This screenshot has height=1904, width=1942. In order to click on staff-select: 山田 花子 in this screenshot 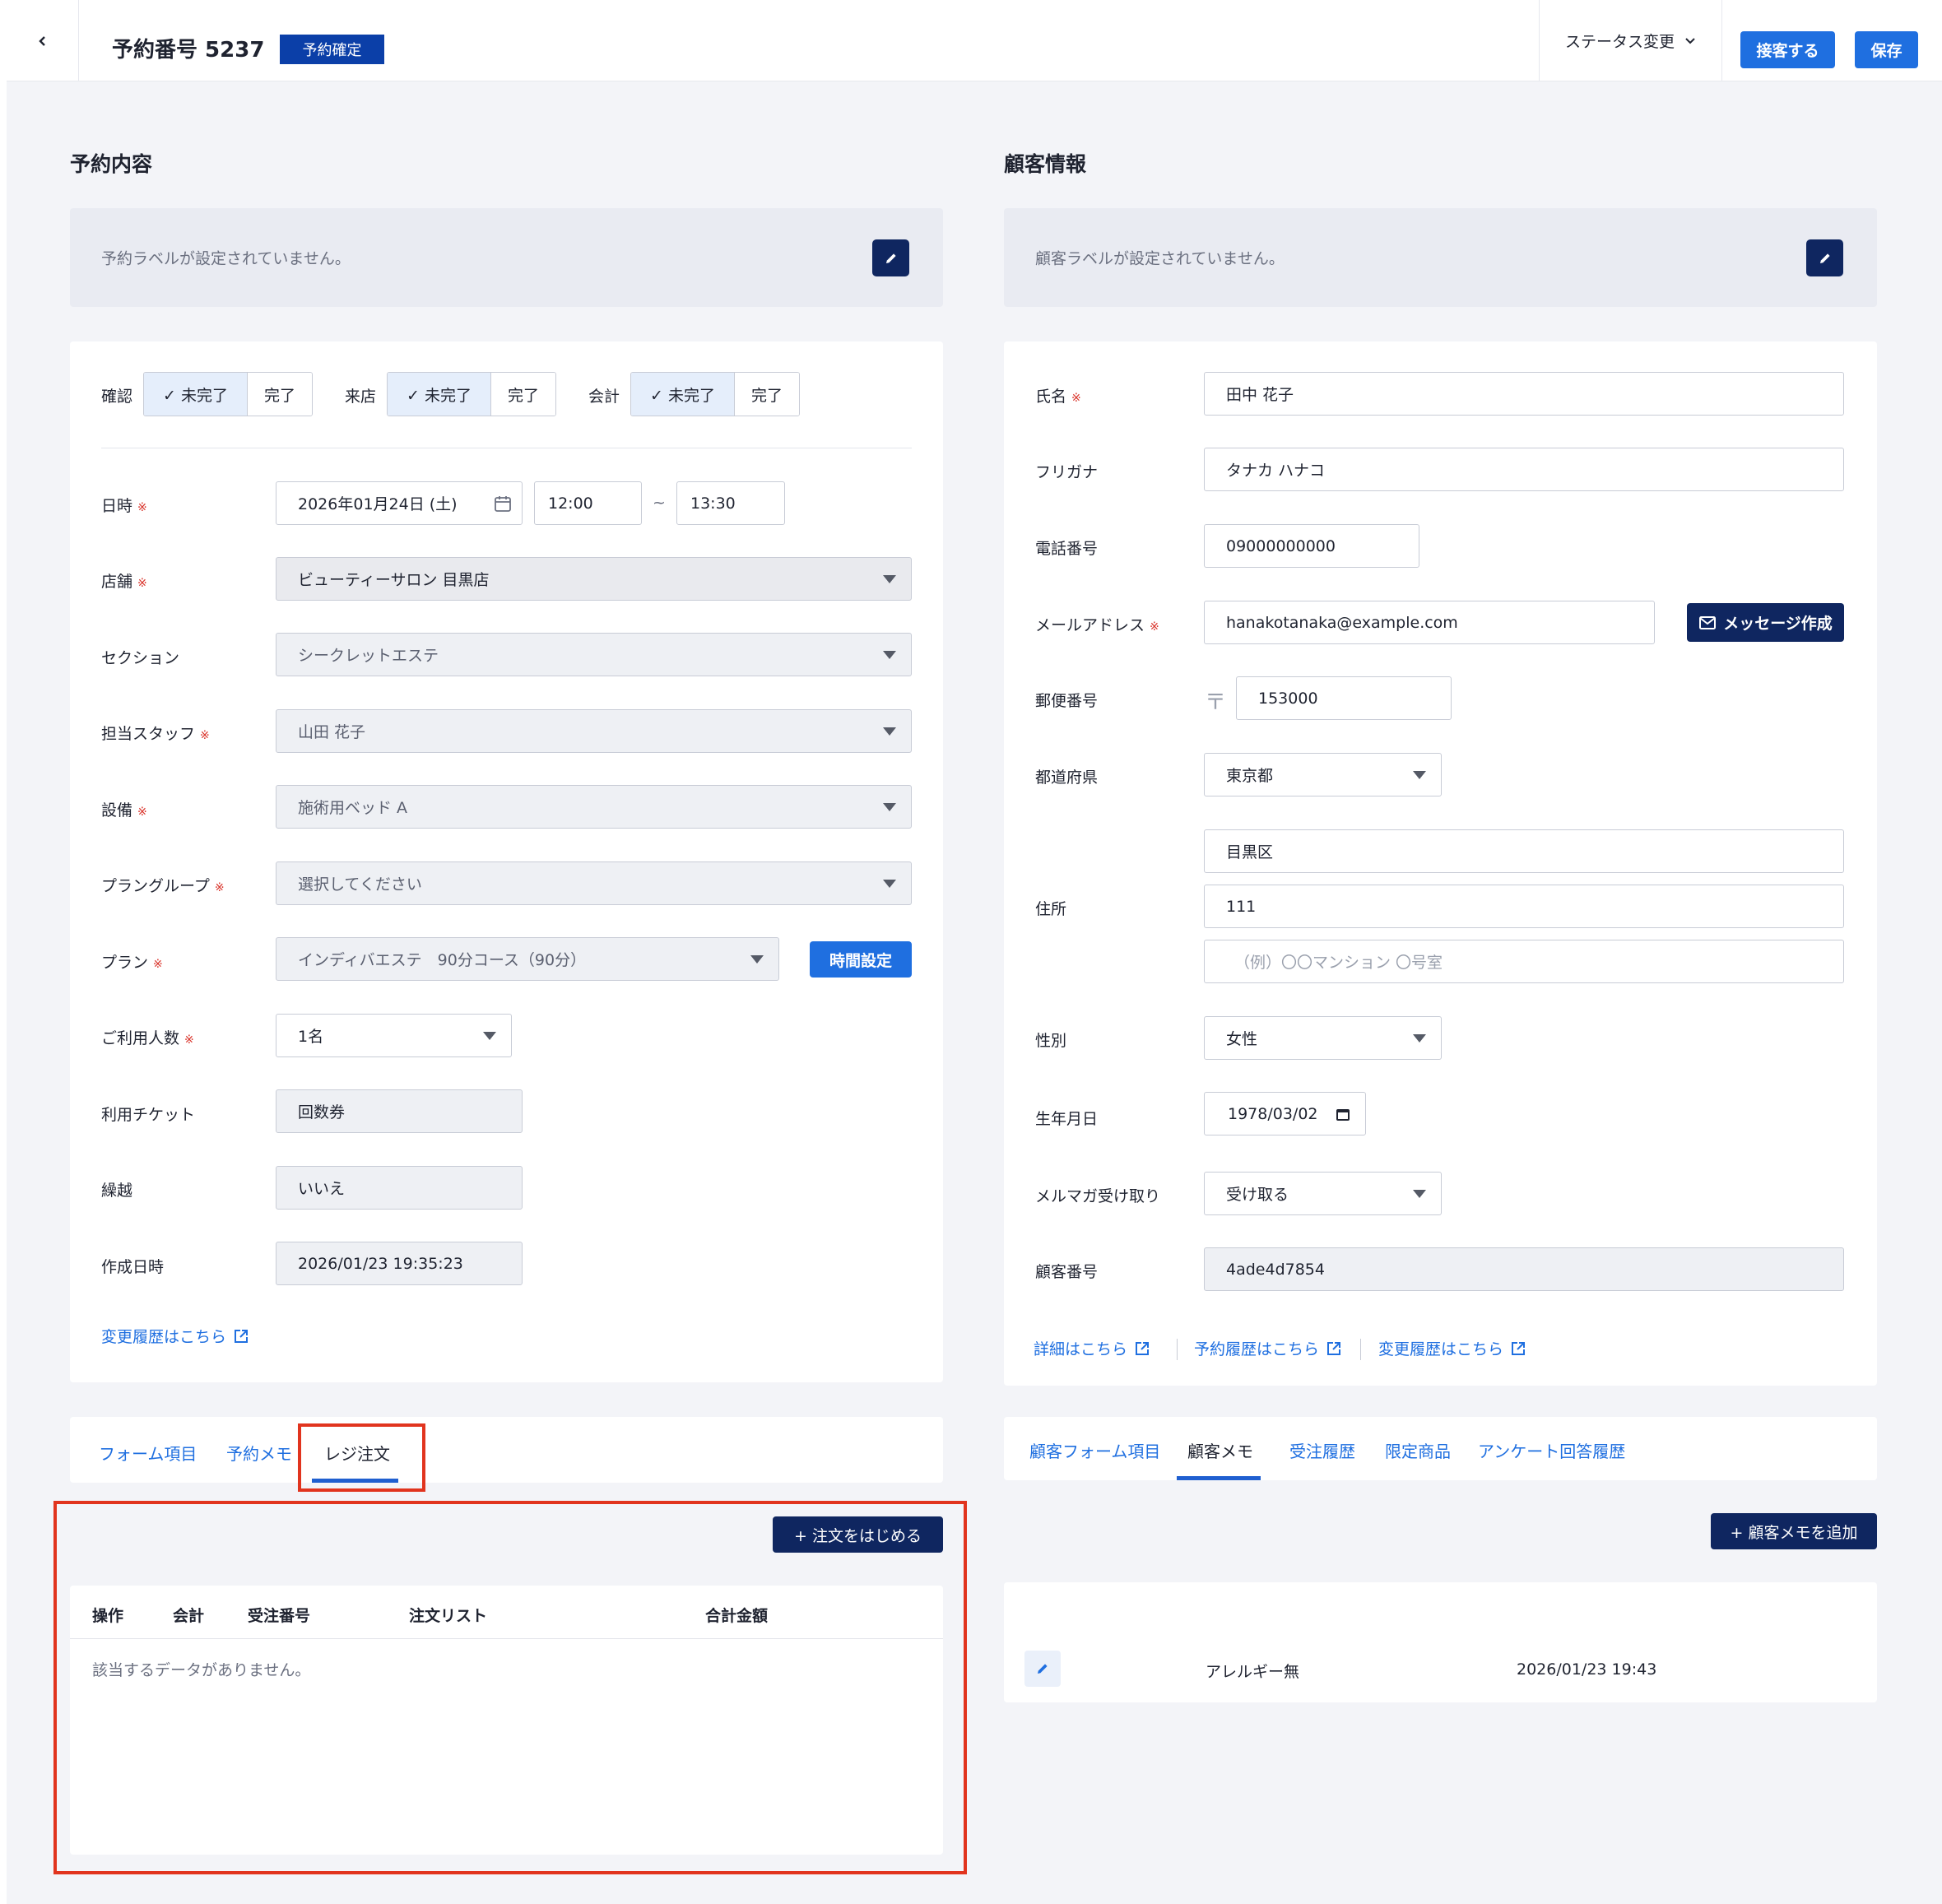, I will do `click(594, 731)`.